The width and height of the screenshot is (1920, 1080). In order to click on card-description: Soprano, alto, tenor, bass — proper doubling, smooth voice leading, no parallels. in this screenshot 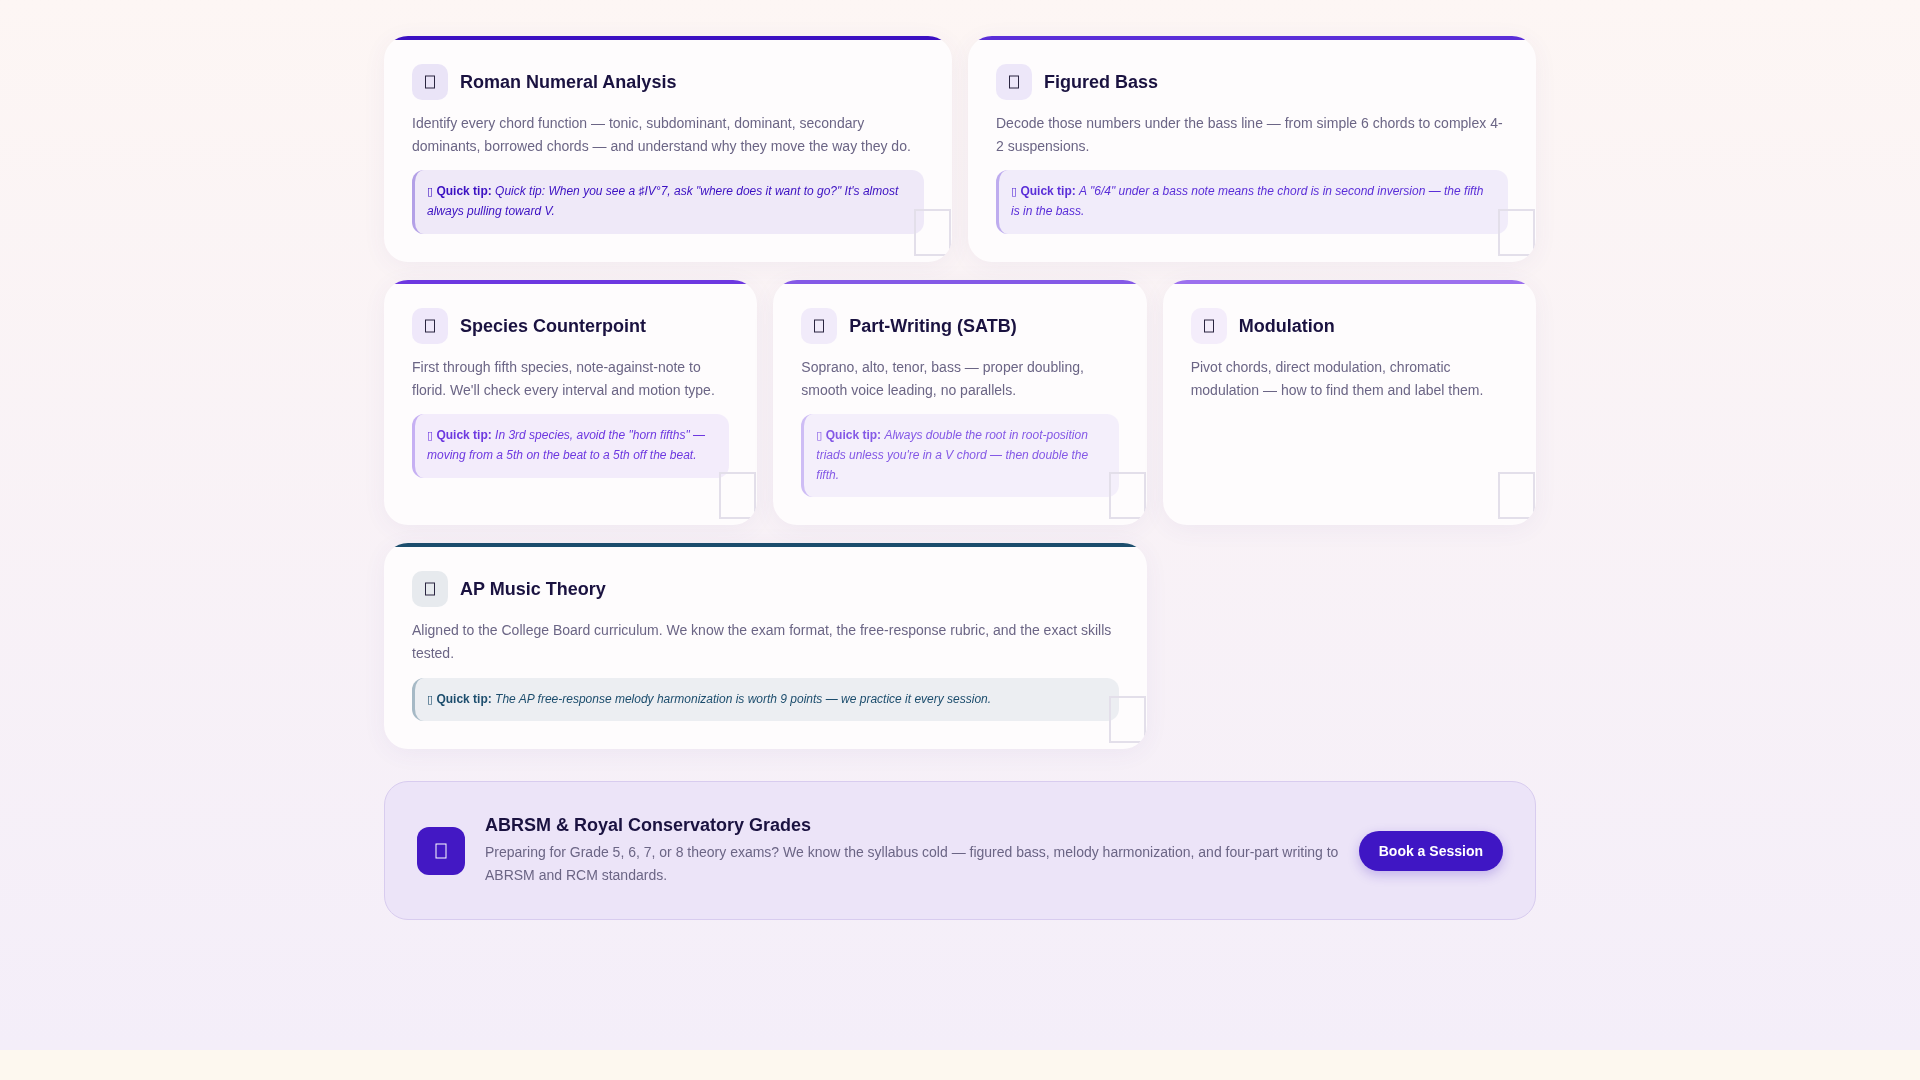, I will do `click(943, 378)`.